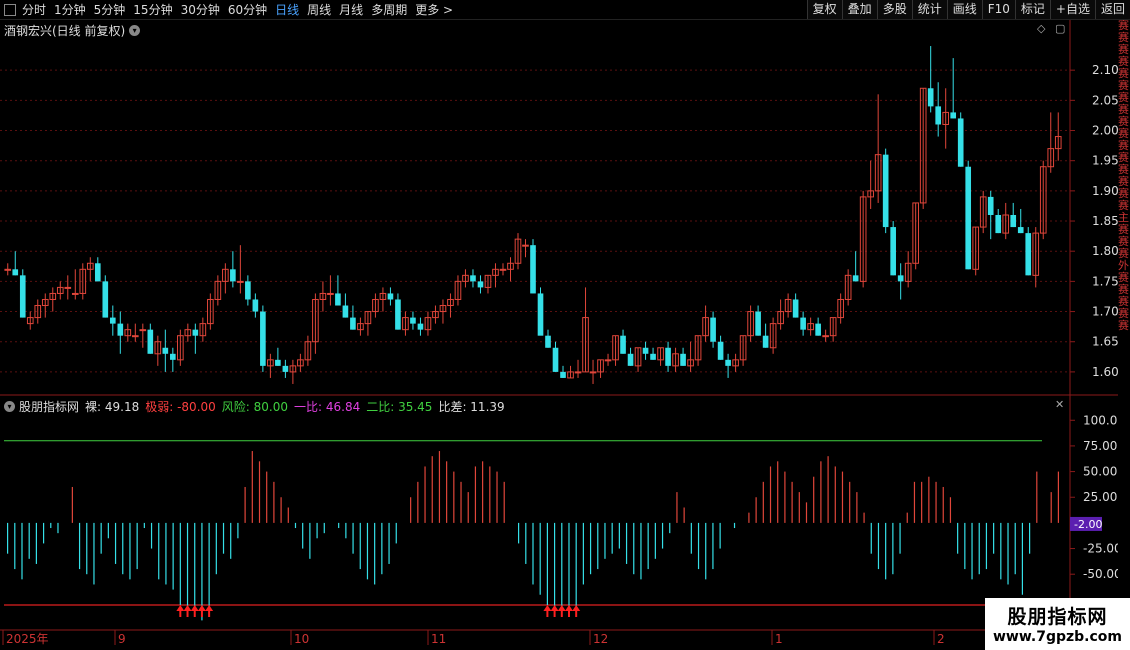  What do you see at coordinates (1105, 281) in the screenshot?
I see `price-tick-label: 1.75` at bounding box center [1105, 281].